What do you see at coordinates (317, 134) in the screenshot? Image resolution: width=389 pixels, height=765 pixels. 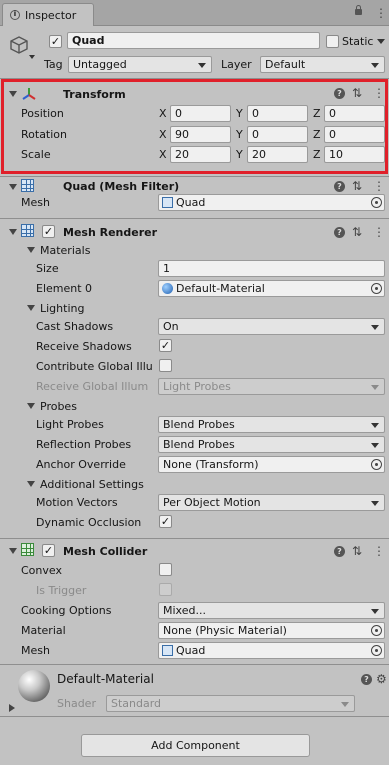 I see `rotation-z-label: Z` at bounding box center [317, 134].